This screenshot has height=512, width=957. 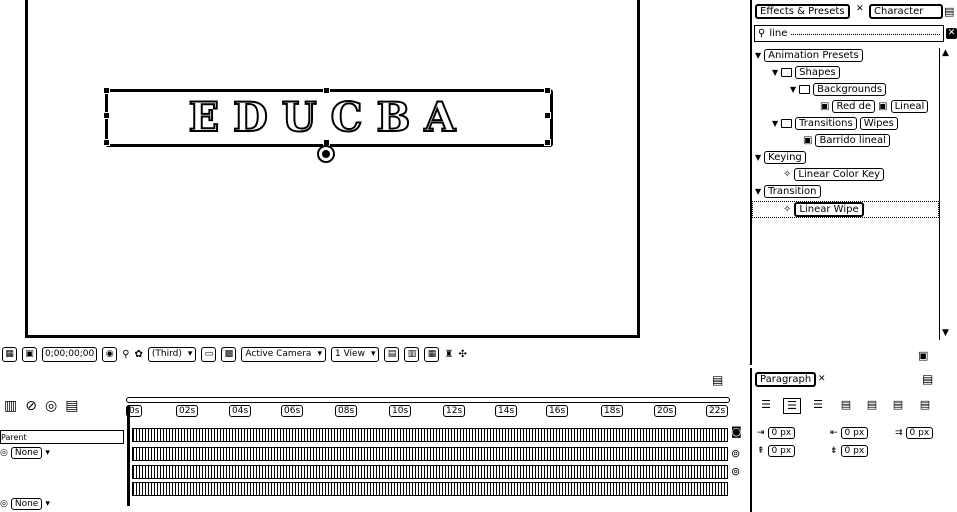 What do you see at coordinates (788, 191) in the screenshot?
I see `tree-category-transition: ▼ Transition` at bounding box center [788, 191].